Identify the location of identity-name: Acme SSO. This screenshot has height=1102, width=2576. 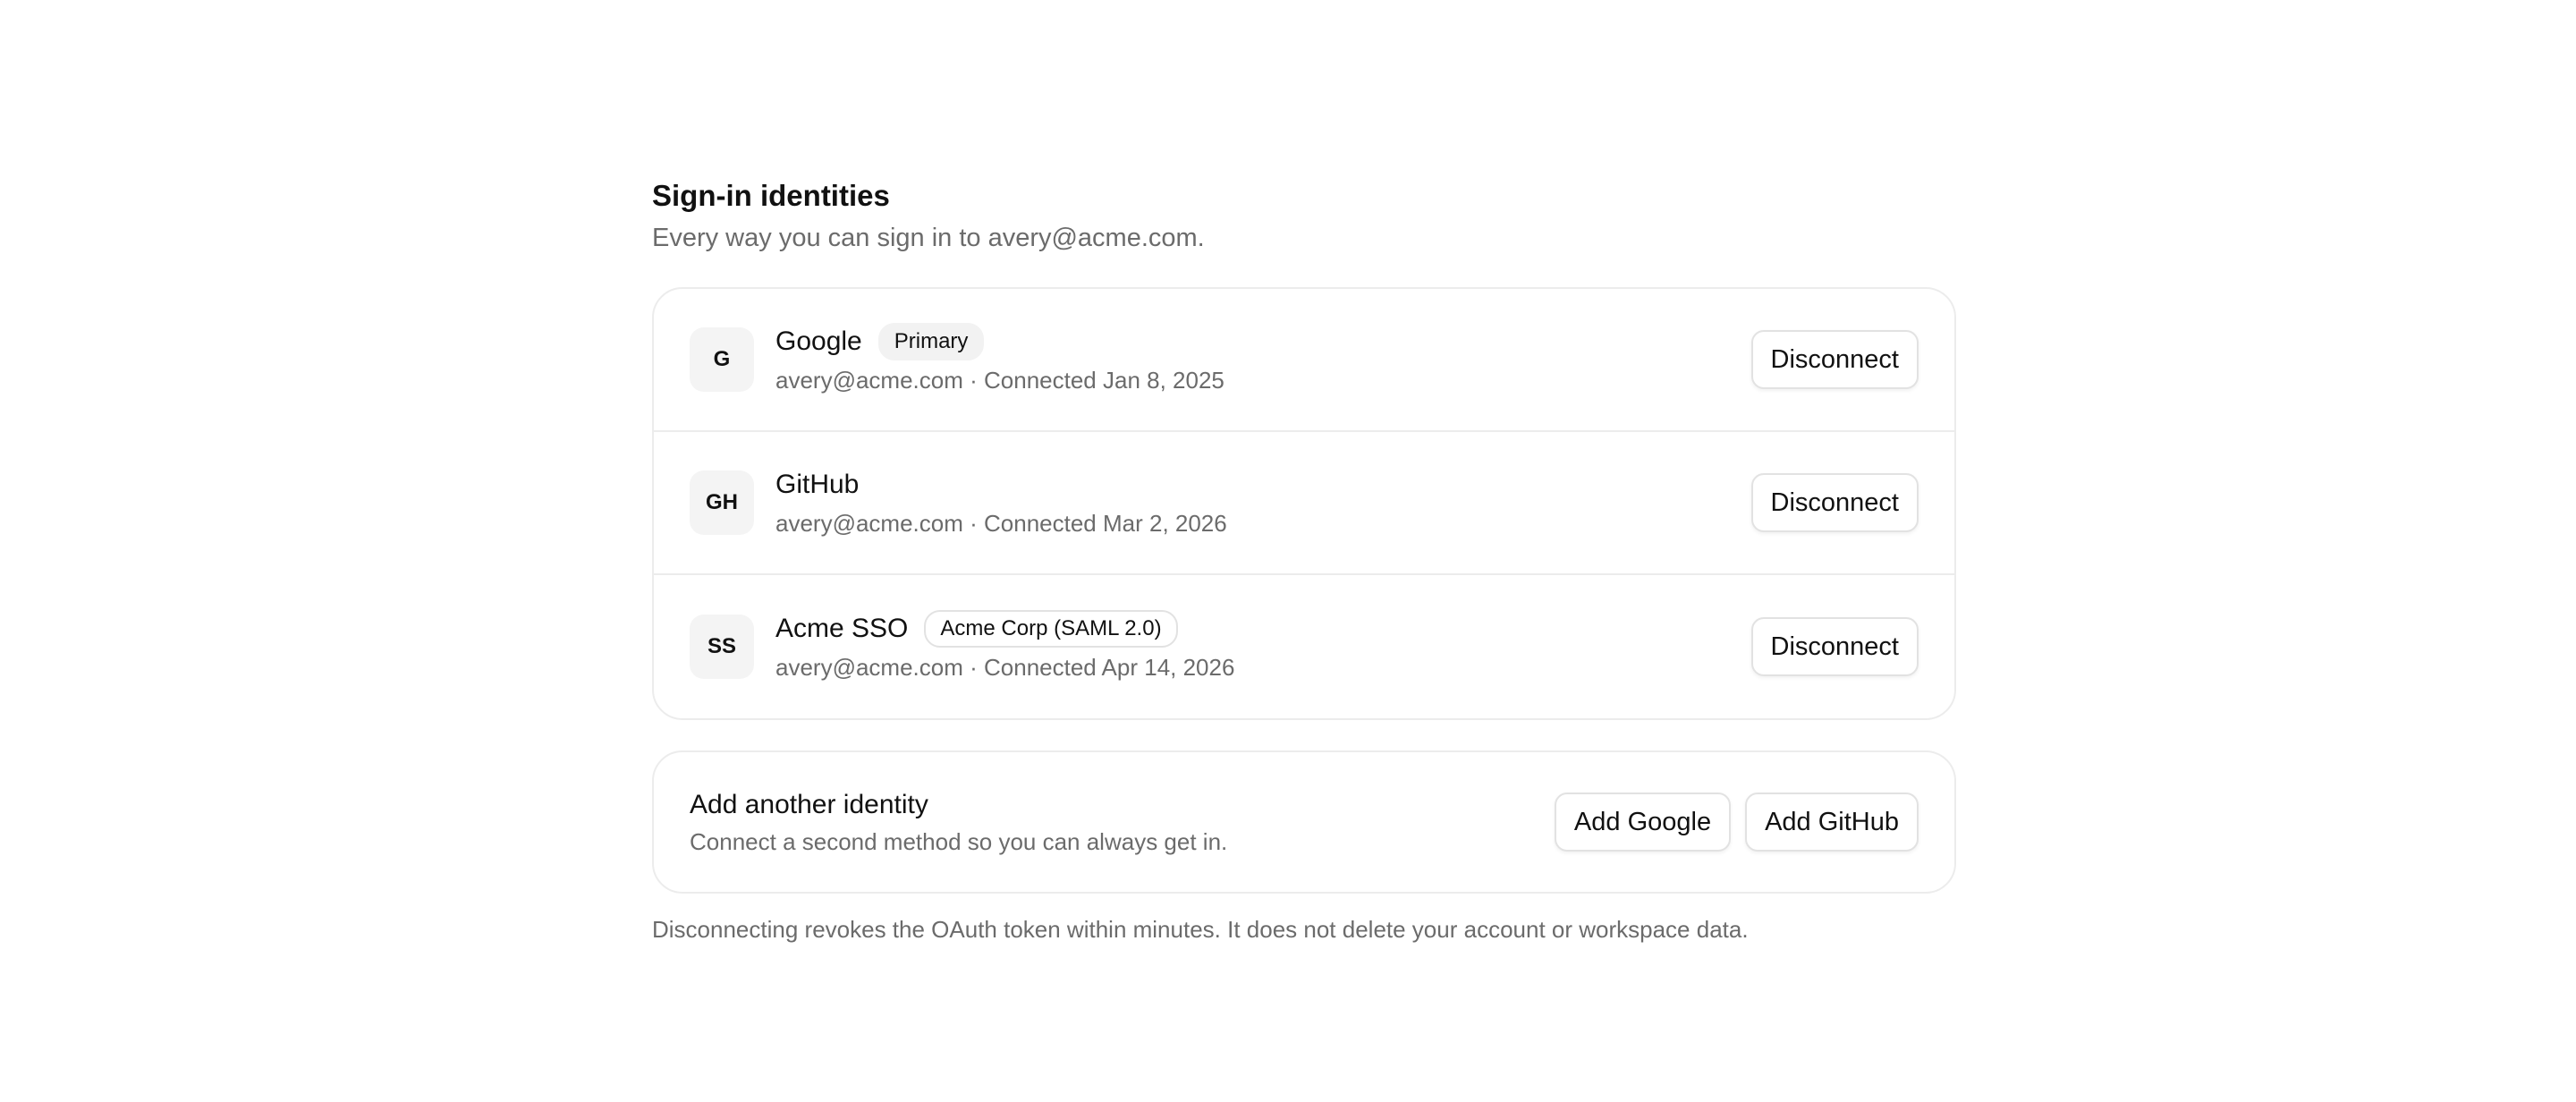
(842, 628).